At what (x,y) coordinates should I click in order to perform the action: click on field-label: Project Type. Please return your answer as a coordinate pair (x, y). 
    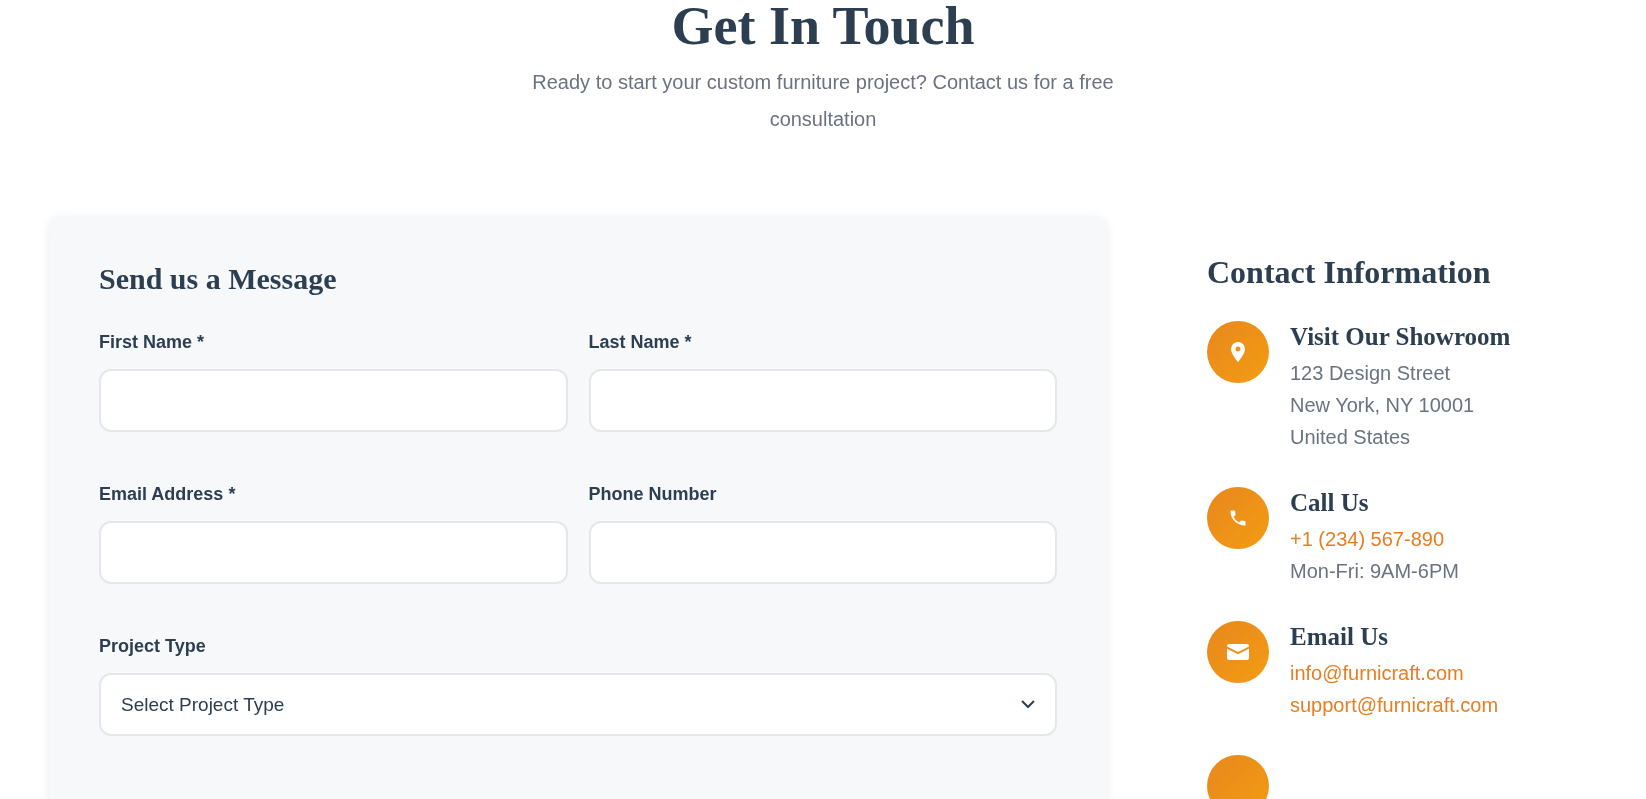
    Looking at the image, I should click on (153, 646).